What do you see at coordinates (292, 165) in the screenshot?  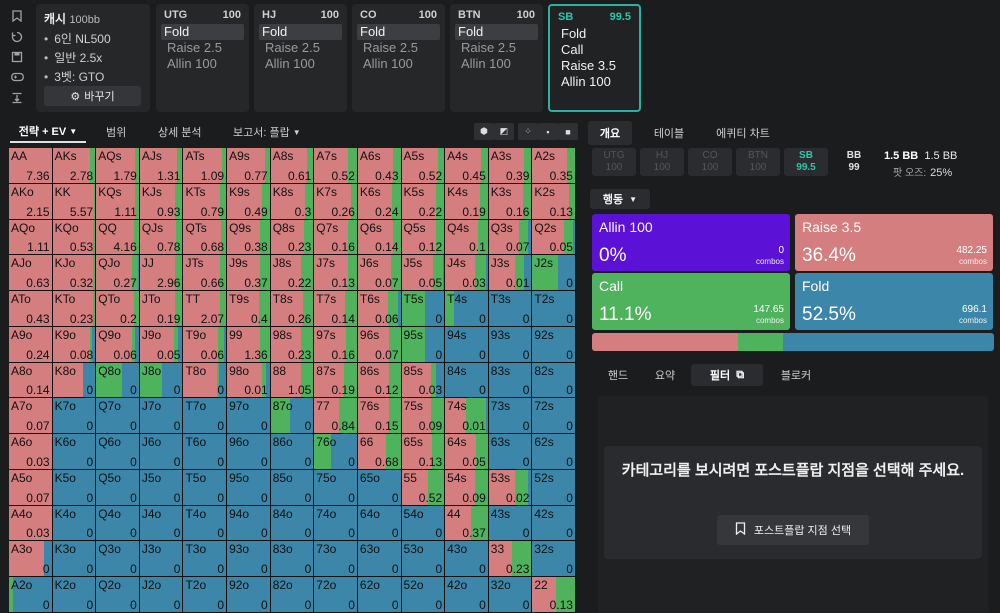 I see `hand-cell: A8s 0.61` at bounding box center [292, 165].